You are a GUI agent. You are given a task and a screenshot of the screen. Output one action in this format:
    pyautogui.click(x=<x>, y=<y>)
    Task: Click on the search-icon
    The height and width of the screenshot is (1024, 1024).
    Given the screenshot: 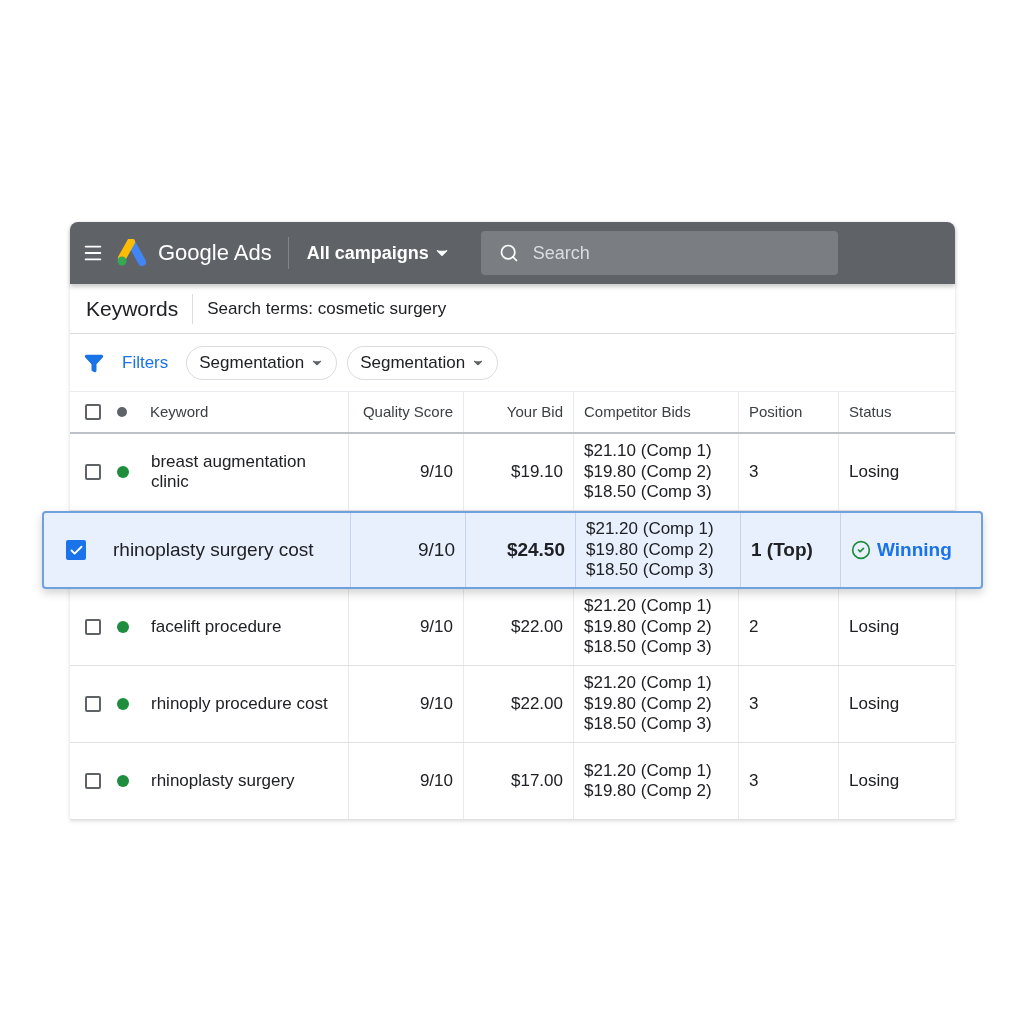 What is the action you would take?
    pyautogui.click(x=508, y=253)
    